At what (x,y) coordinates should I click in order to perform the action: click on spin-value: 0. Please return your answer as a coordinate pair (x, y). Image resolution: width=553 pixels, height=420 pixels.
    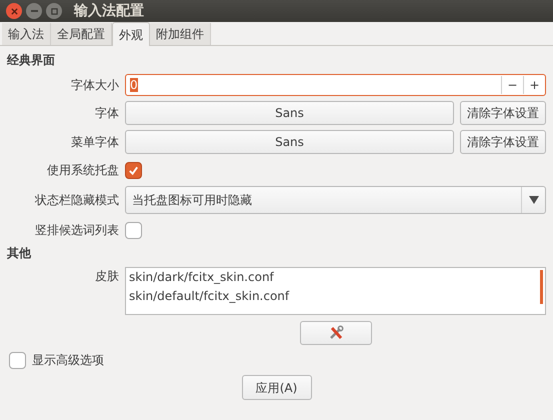
    Looking at the image, I should click on (134, 85).